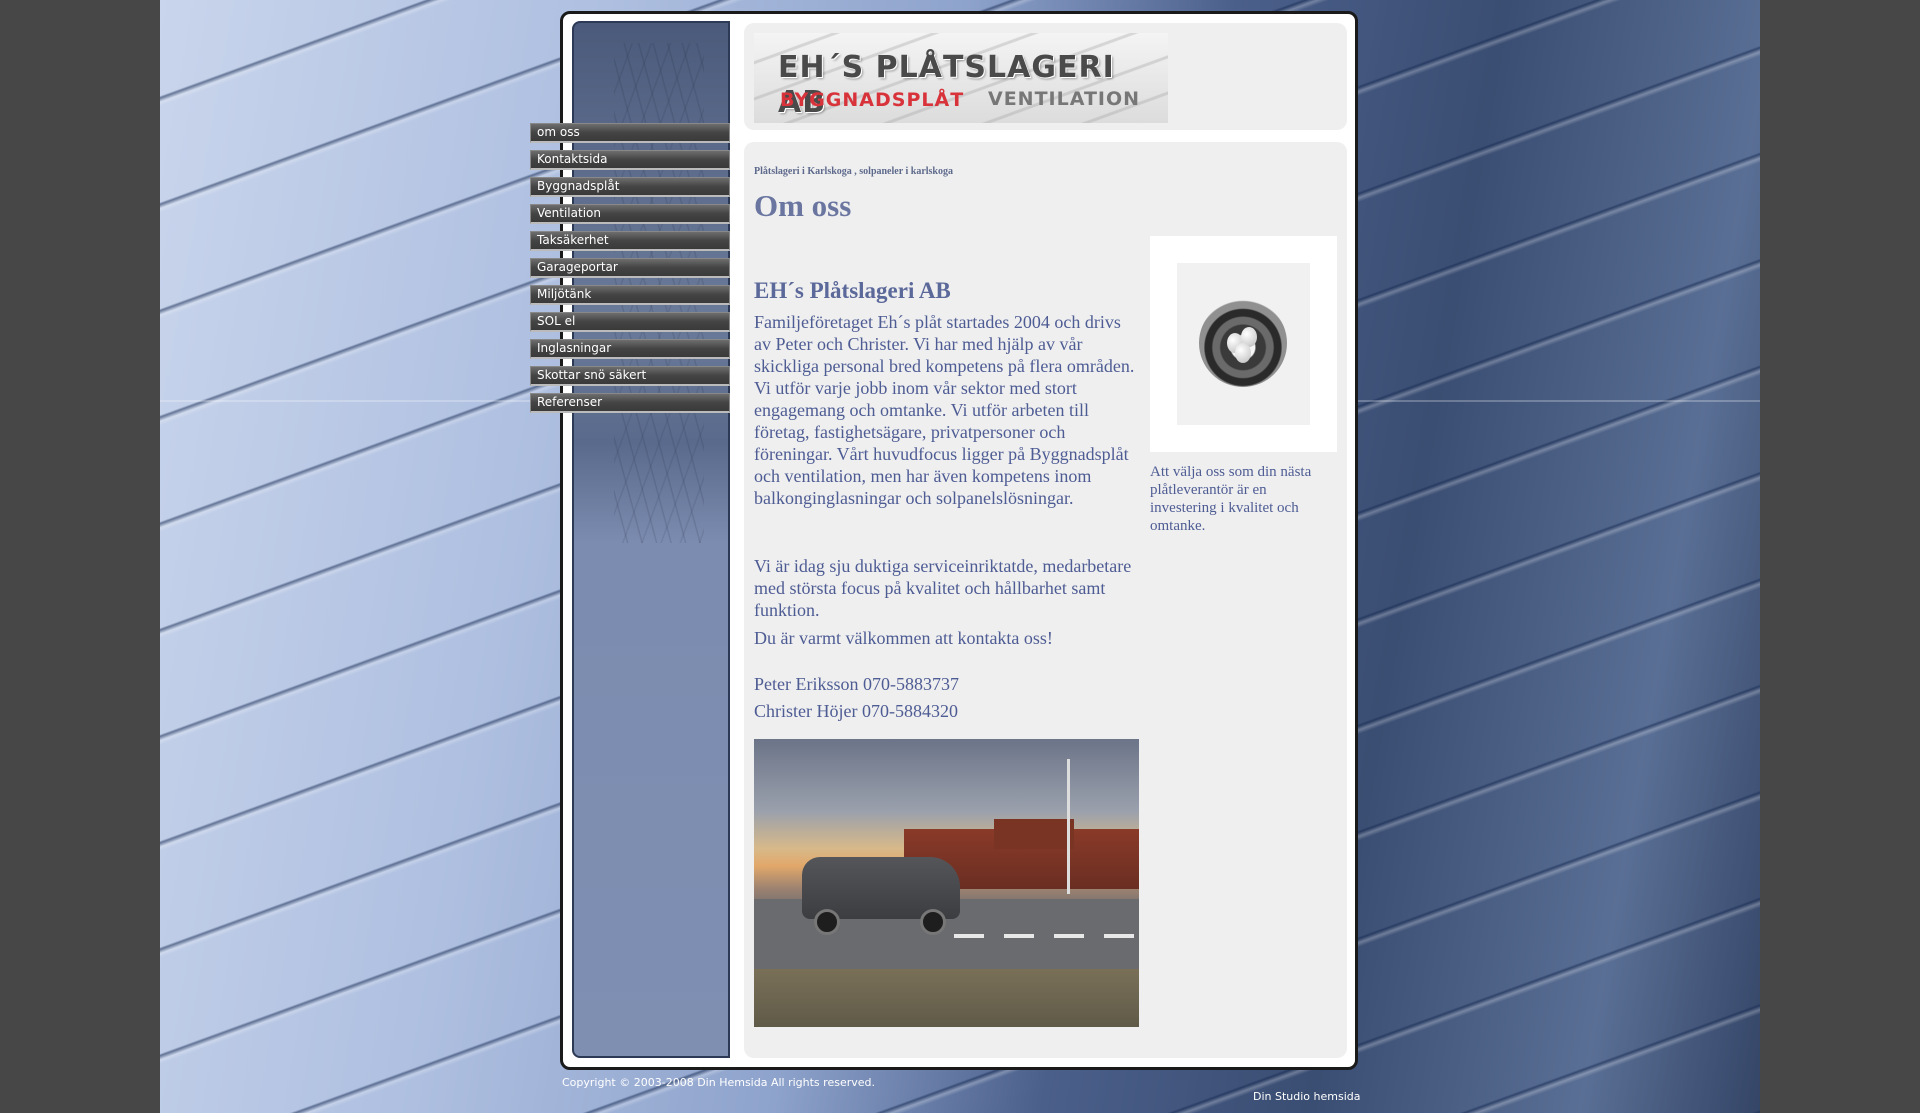  What do you see at coordinates (1243, 344) in the screenshot?
I see `bird-nest-image` at bounding box center [1243, 344].